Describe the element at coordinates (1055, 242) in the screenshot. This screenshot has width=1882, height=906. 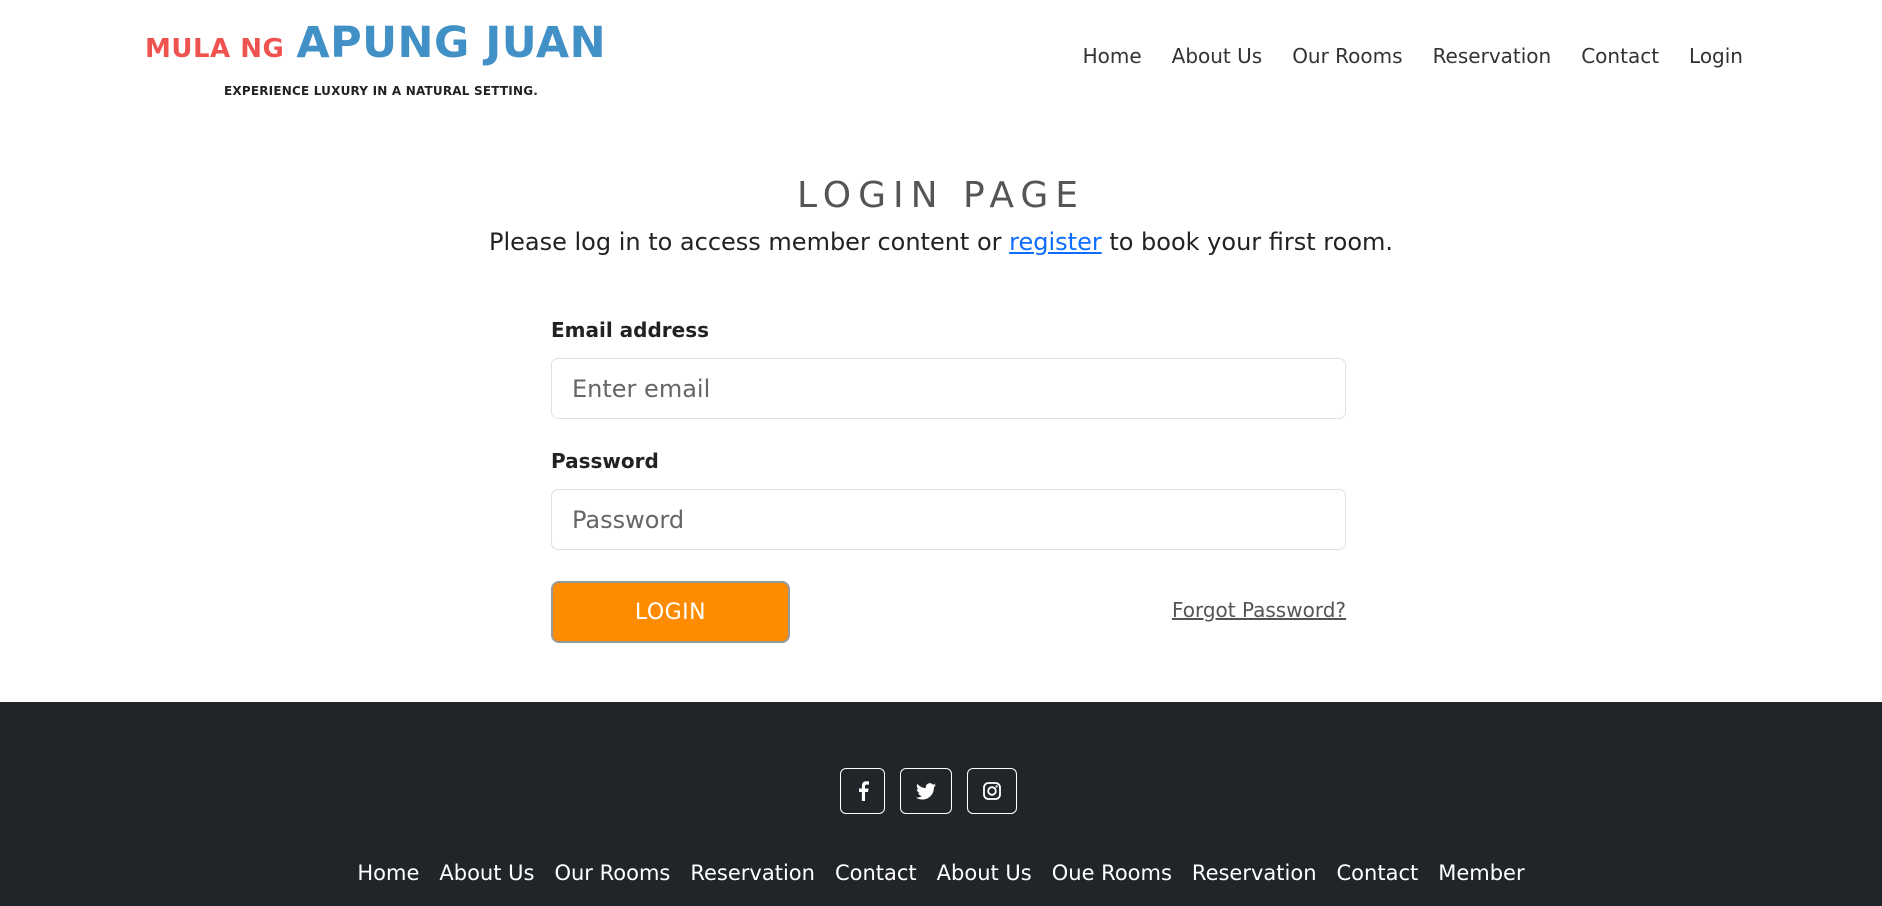
I see `register-link: register` at that location.